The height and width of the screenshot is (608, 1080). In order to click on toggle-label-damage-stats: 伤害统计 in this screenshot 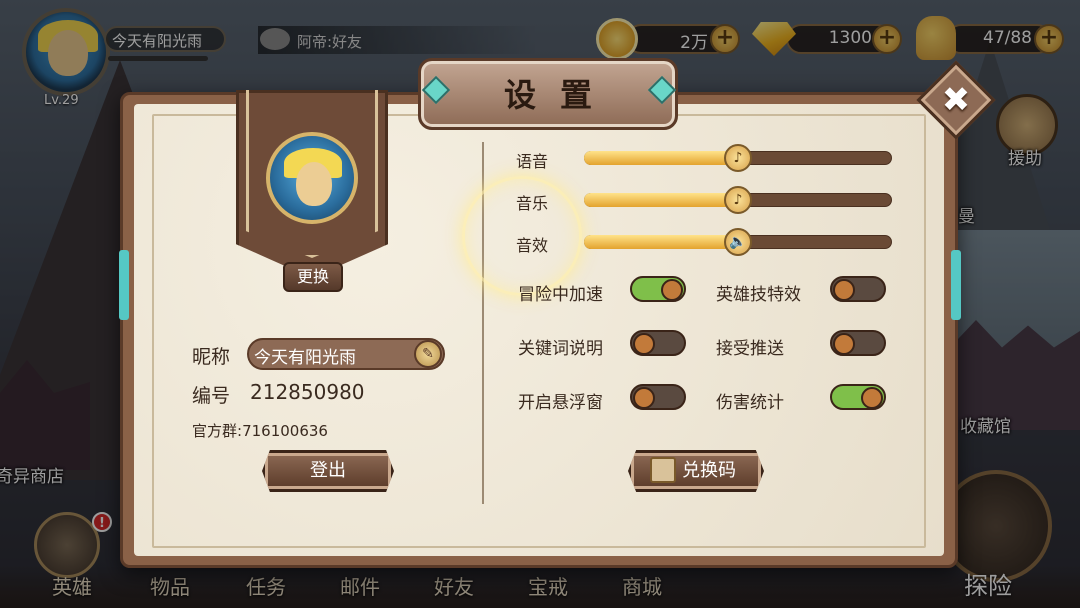, I will do `click(750, 403)`.